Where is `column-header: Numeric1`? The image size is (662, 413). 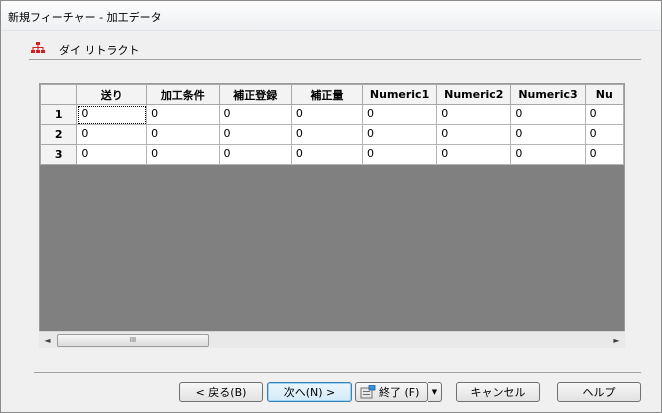
column-header: Numeric1 is located at coordinates (399, 94).